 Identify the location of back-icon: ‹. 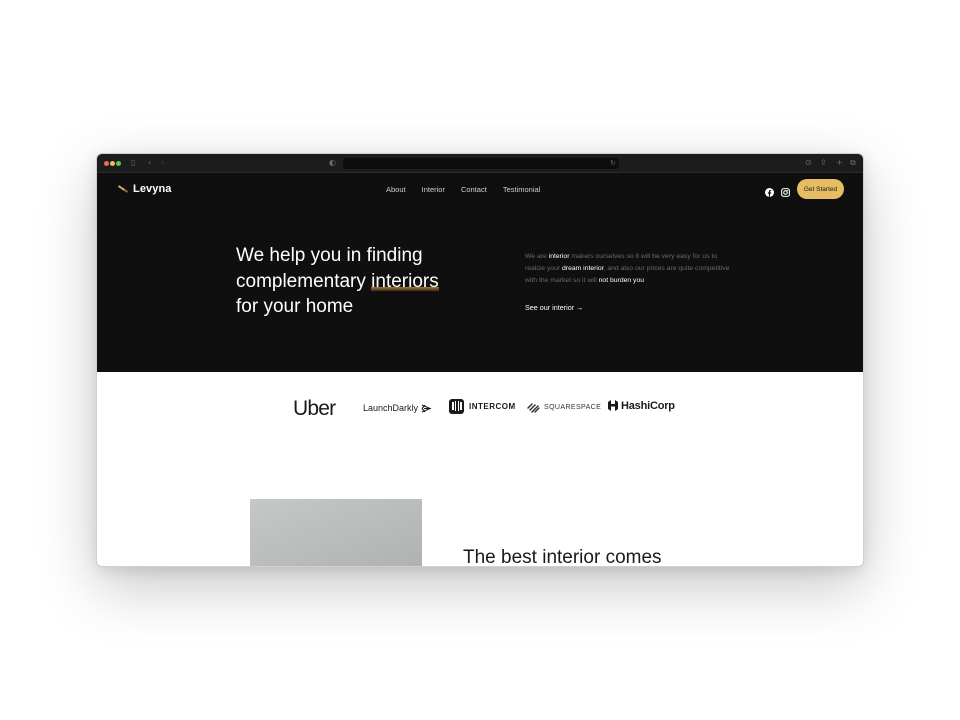
(149, 163).